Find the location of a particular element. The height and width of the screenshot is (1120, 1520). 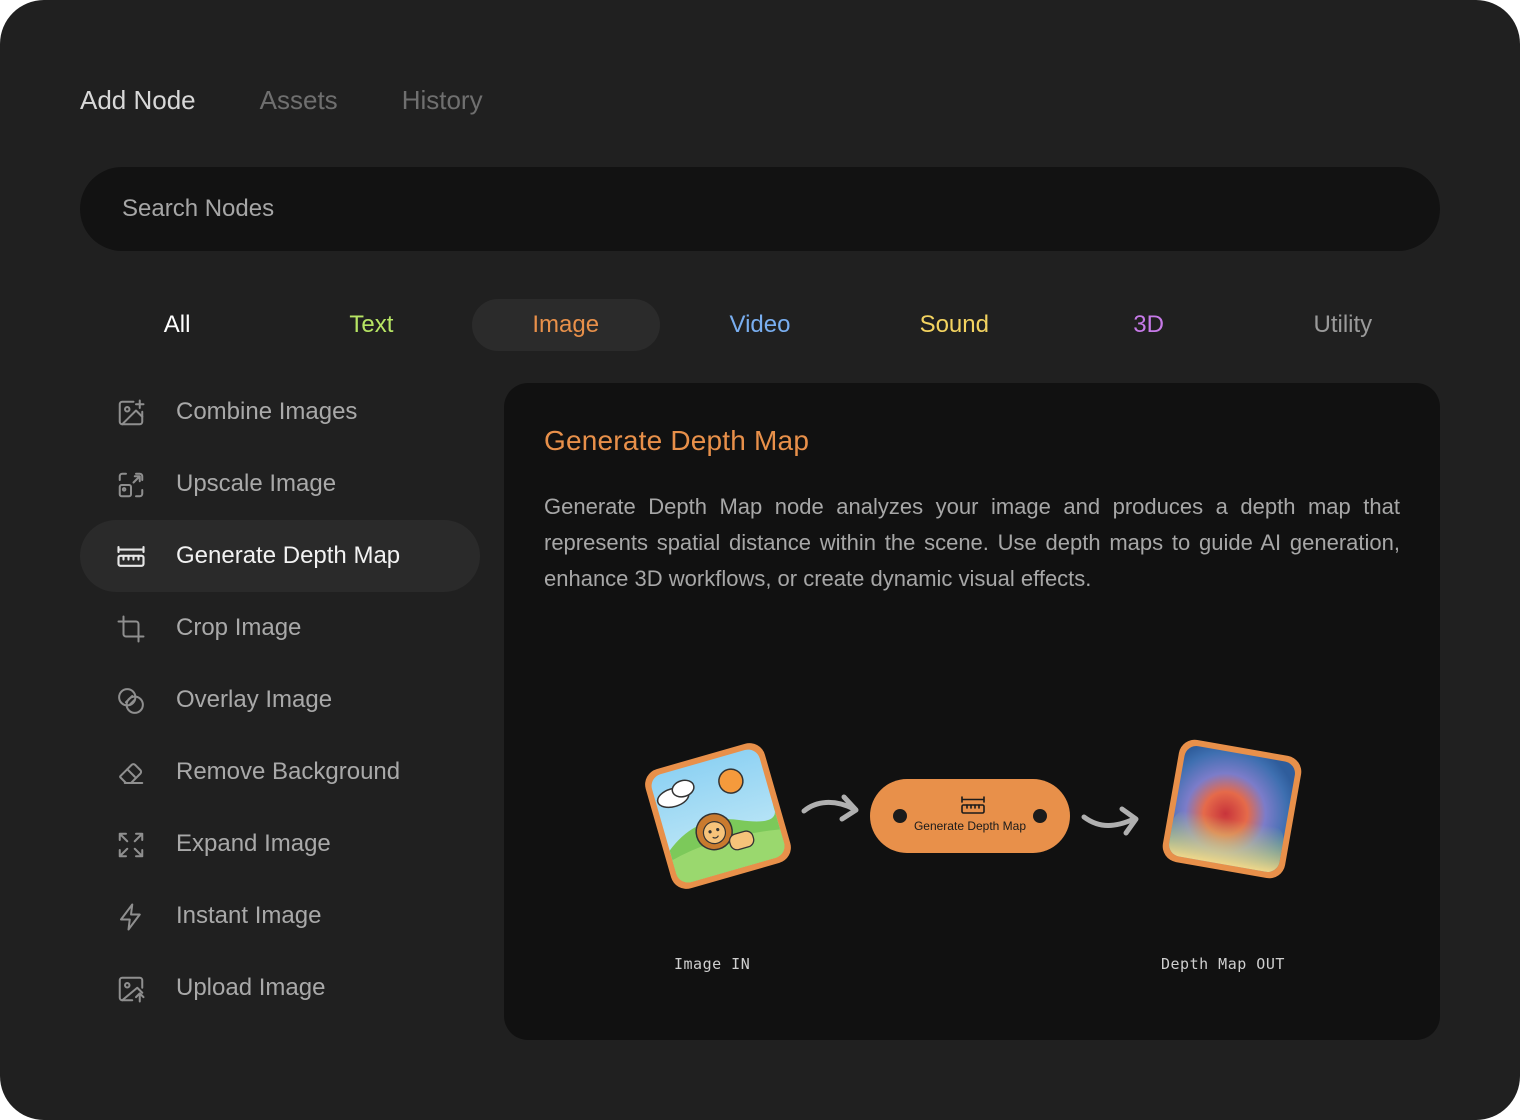

generate-depth-map-node is located at coordinates (970, 816).